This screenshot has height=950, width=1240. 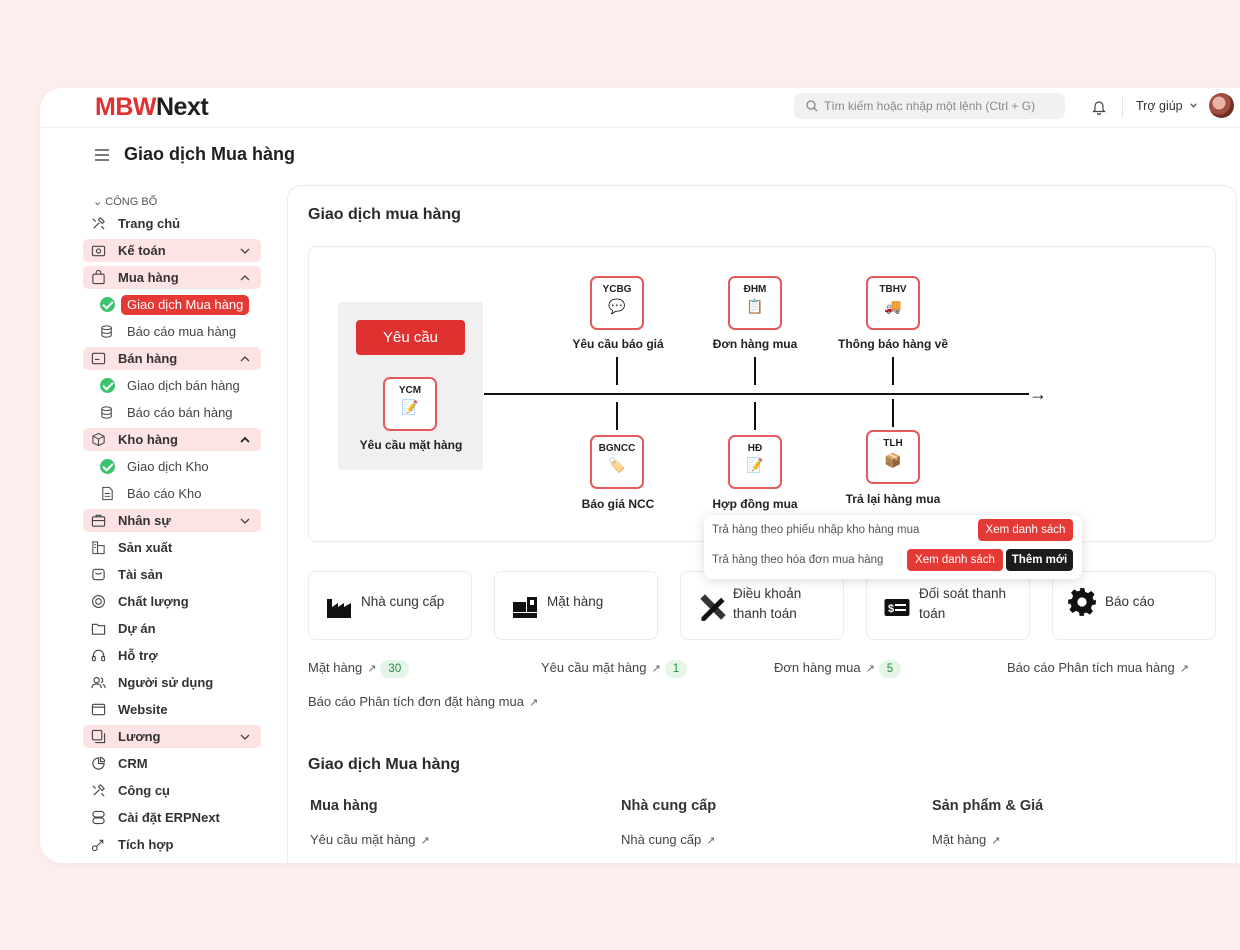 I want to click on help-menu: Trợ giúp, so click(x=1167, y=106).